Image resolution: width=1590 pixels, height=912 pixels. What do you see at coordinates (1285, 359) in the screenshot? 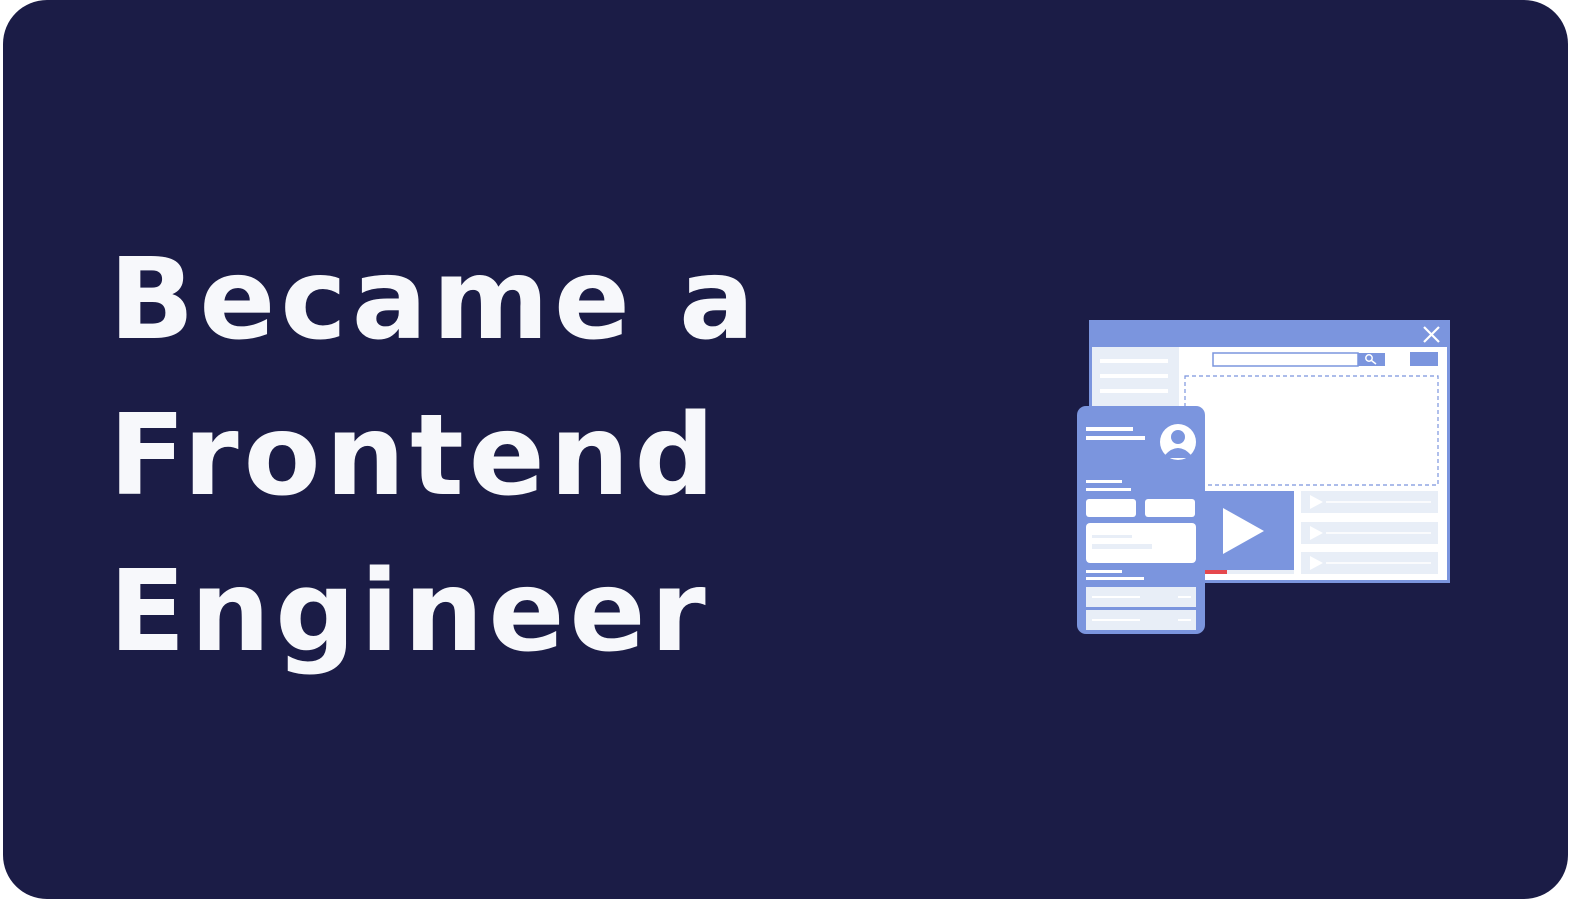
I see `search-input` at bounding box center [1285, 359].